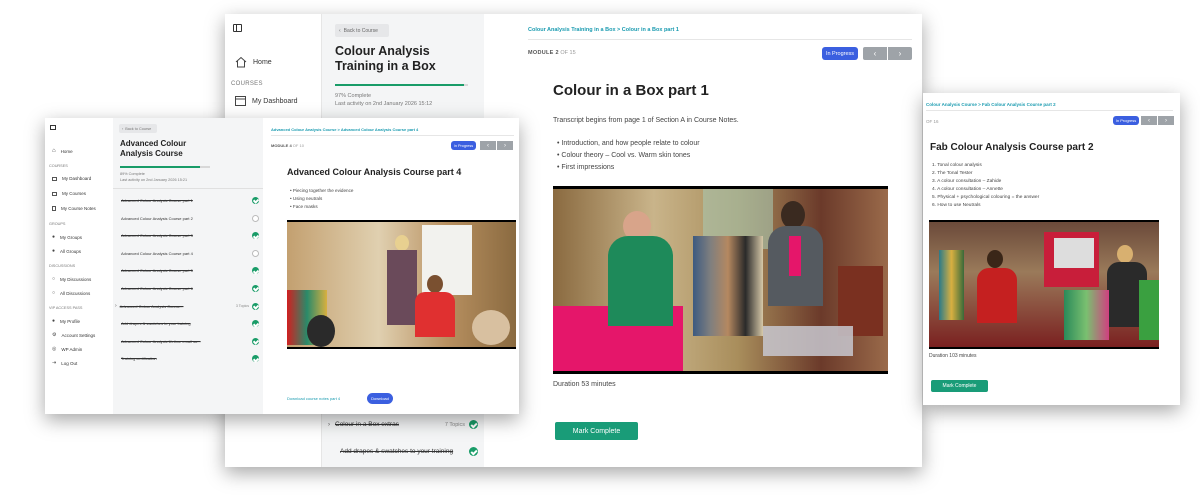  What do you see at coordinates (72, 349) in the screenshot?
I see `nav-wp-admin-label: WP Admin` at bounding box center [72, 349].